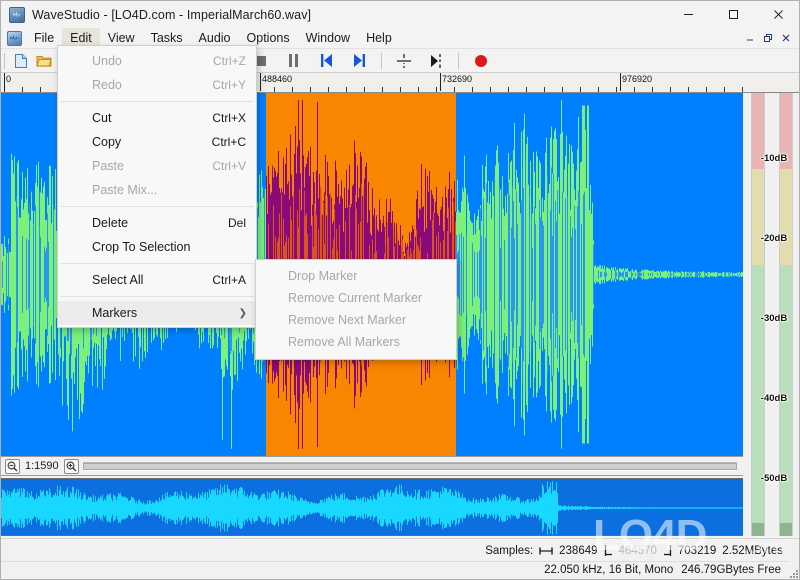 The image size is (800, 580). What do you see at coordinates (688, 14) in the screenshot?
I see `minimize-button` at bounding box center [688, 14].